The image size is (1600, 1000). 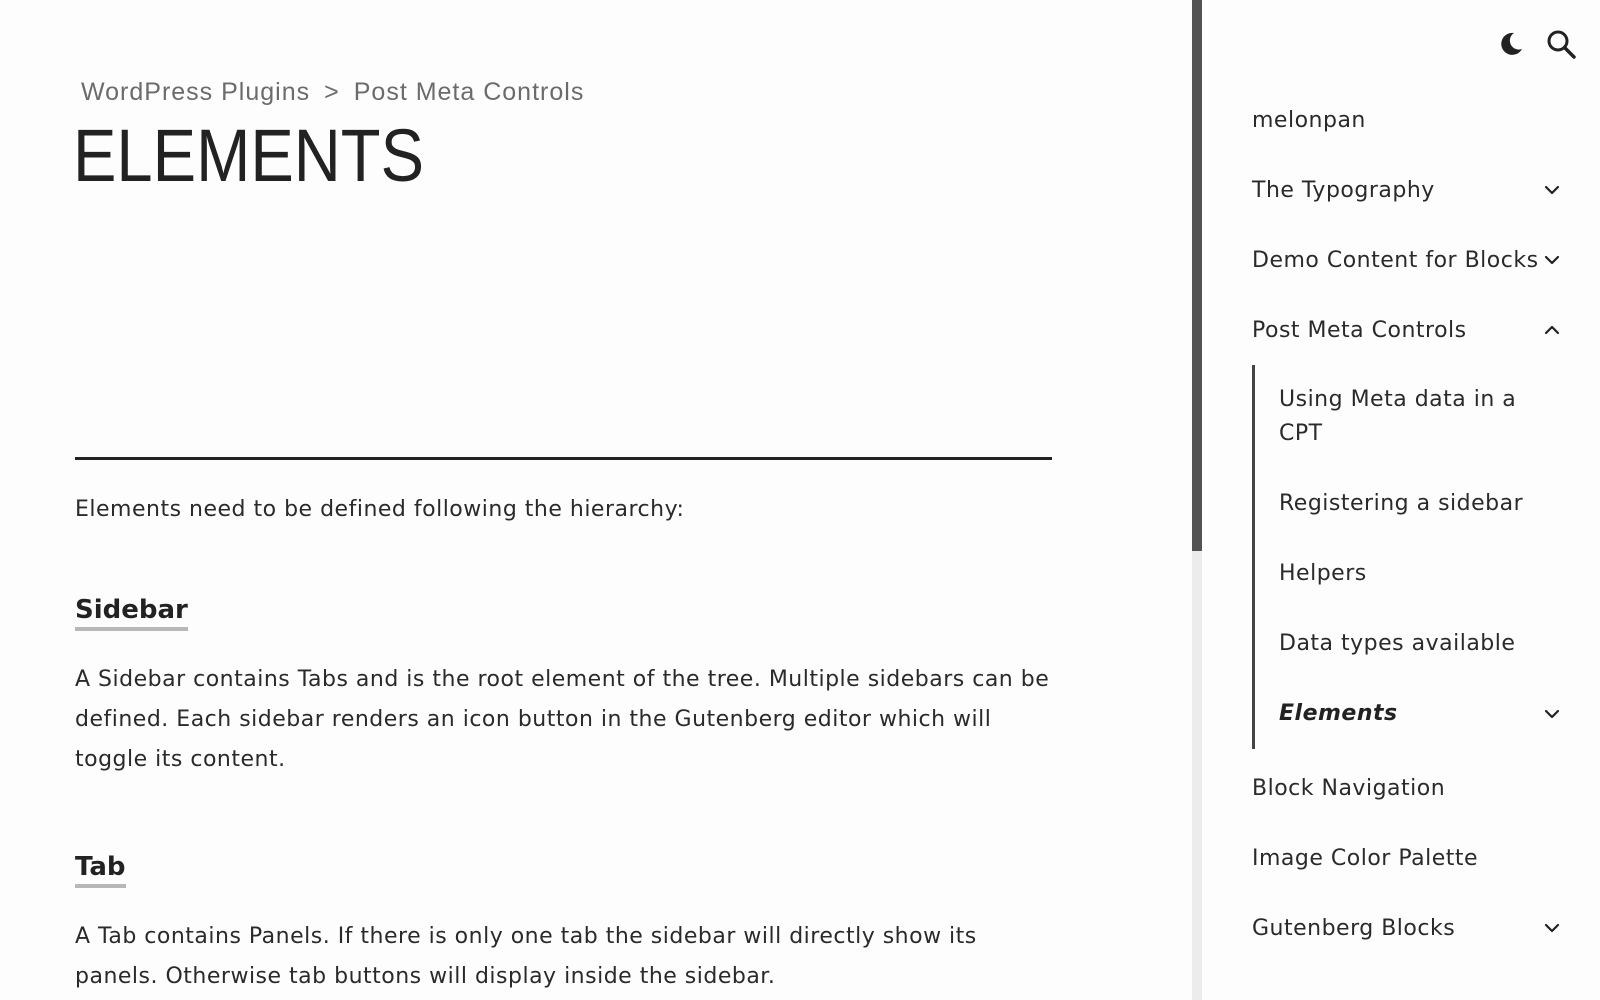 I want to click on sidebar-item-label: Block Navigation, so click(x=1349, y=788).